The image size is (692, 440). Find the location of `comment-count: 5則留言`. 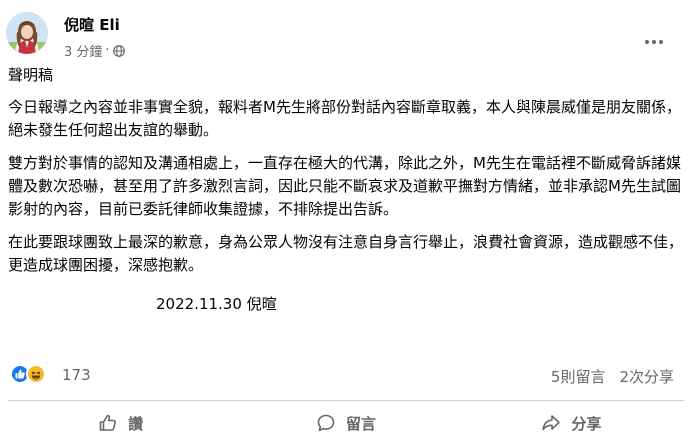

comment-count: 5則留言 is located at coordinates (578, 376).